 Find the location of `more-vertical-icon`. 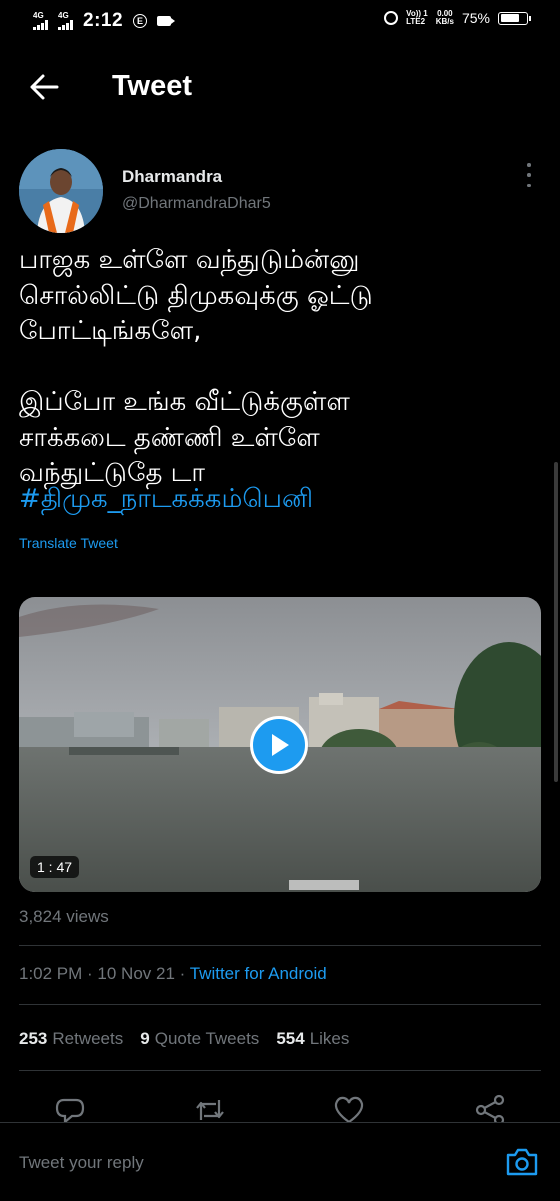

more-vertical-icon is located at coordinates (529, 175).